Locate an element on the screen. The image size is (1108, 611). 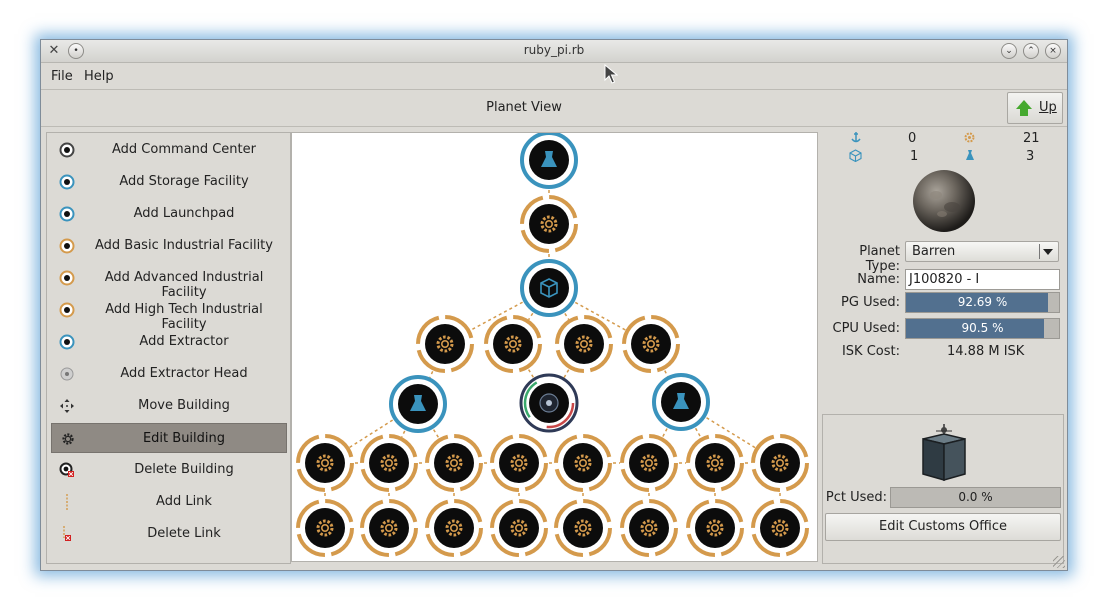
gear-icon is located at coordinates (68, 439).